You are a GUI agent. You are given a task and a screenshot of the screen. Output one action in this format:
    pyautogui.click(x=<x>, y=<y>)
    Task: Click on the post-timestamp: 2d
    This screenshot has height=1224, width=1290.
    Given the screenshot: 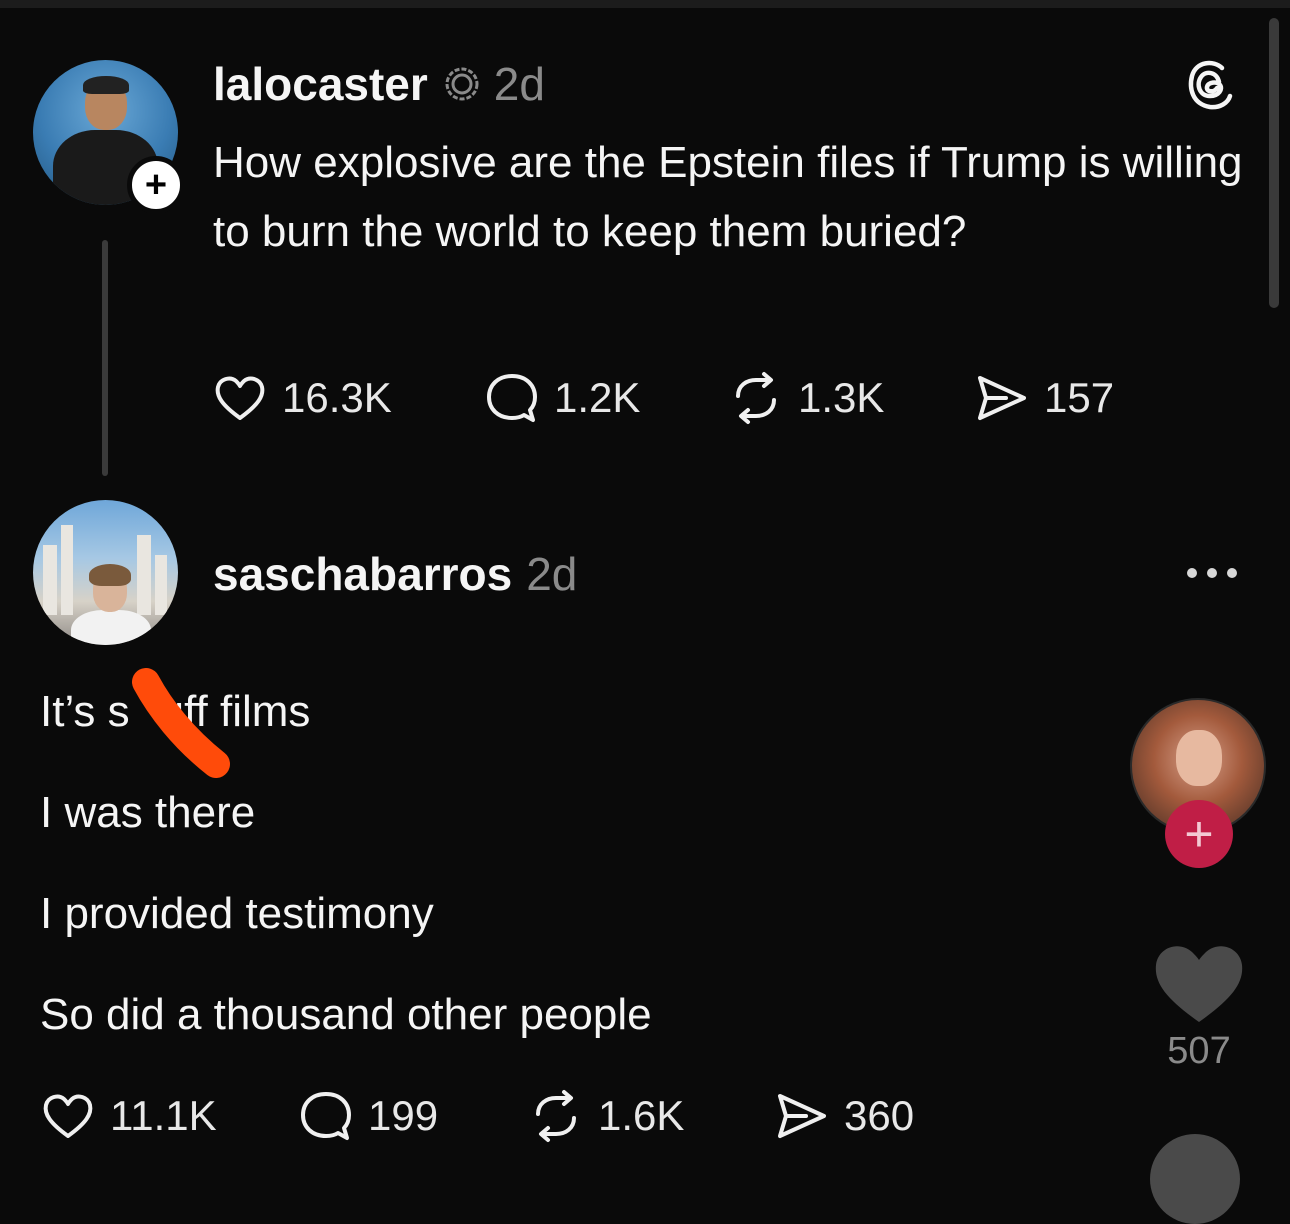 What is the action you would take?
    pyautogui.click(x=519, y=84)
    